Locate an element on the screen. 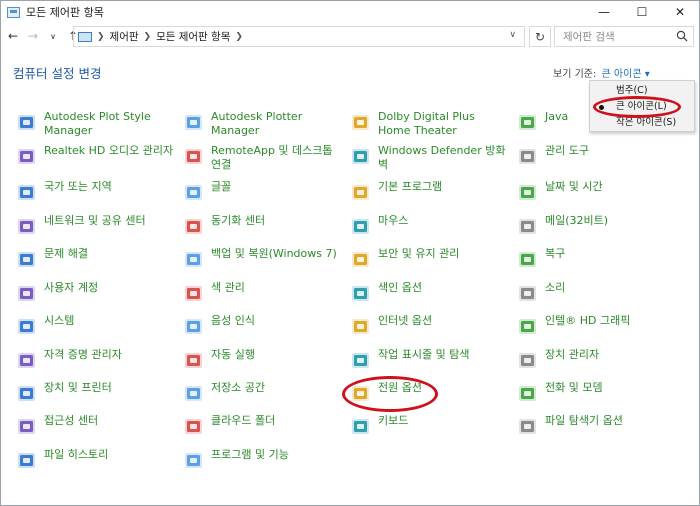 The image size is (700, 506). plot-style-icon is located at coordinates (27, 123).